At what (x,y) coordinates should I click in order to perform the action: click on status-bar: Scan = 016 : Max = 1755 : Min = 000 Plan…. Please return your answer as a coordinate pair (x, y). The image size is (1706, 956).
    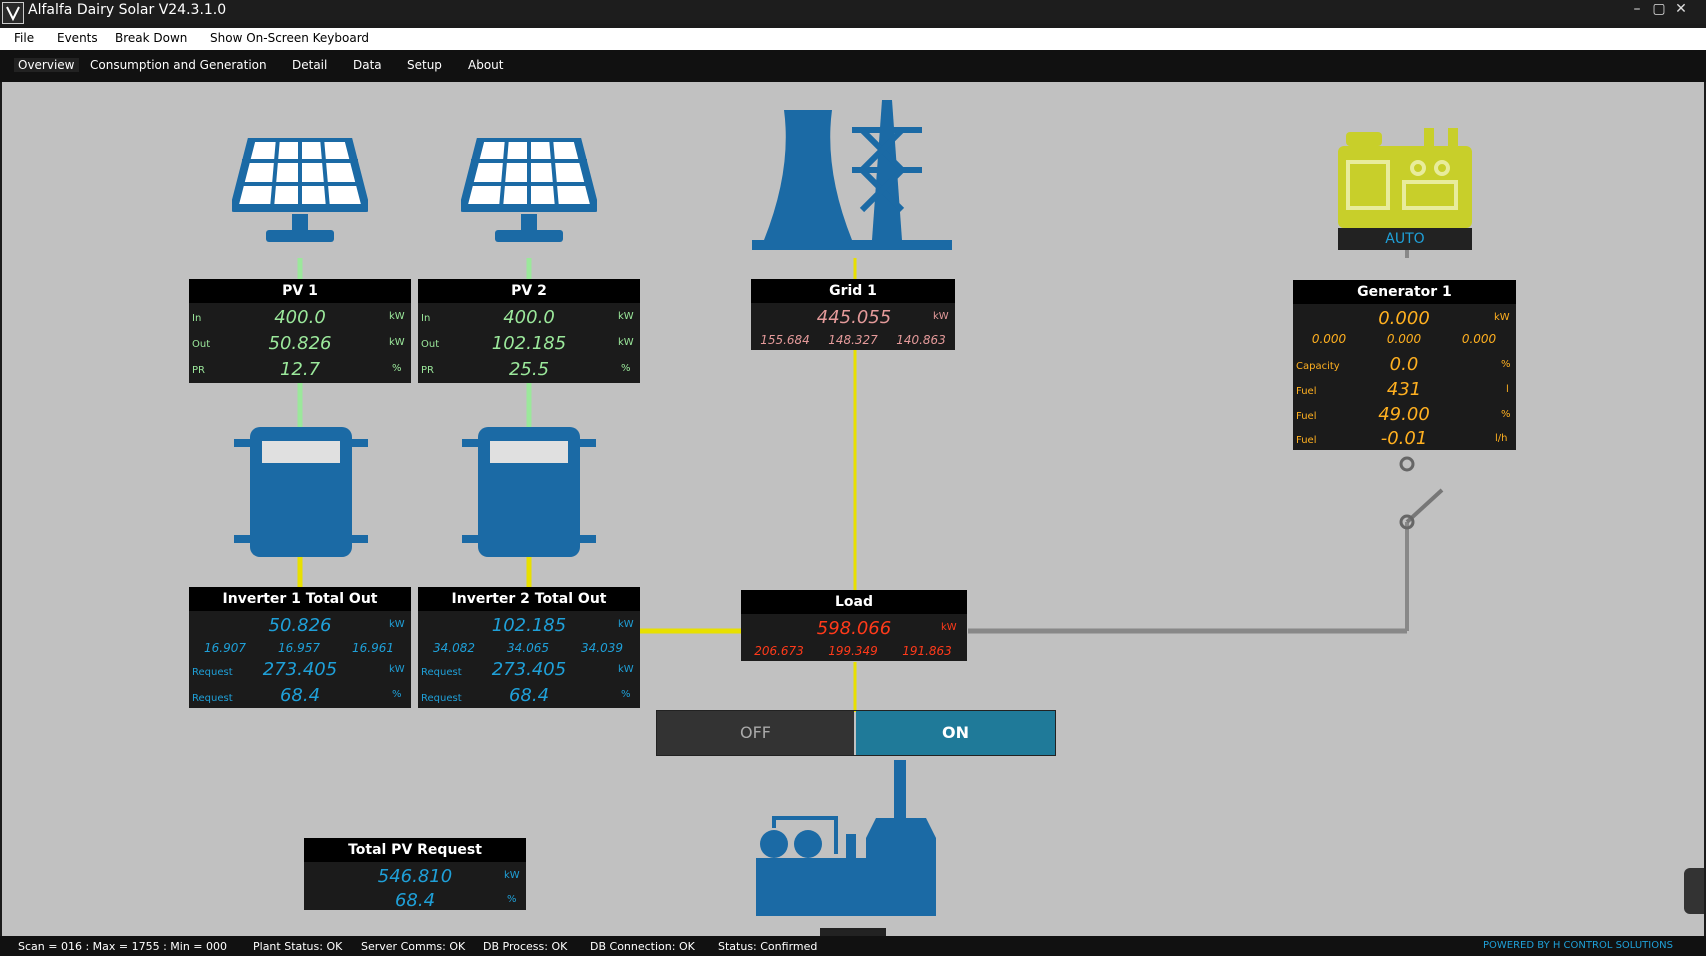
    Looking at the image, I should click on (853, 946).